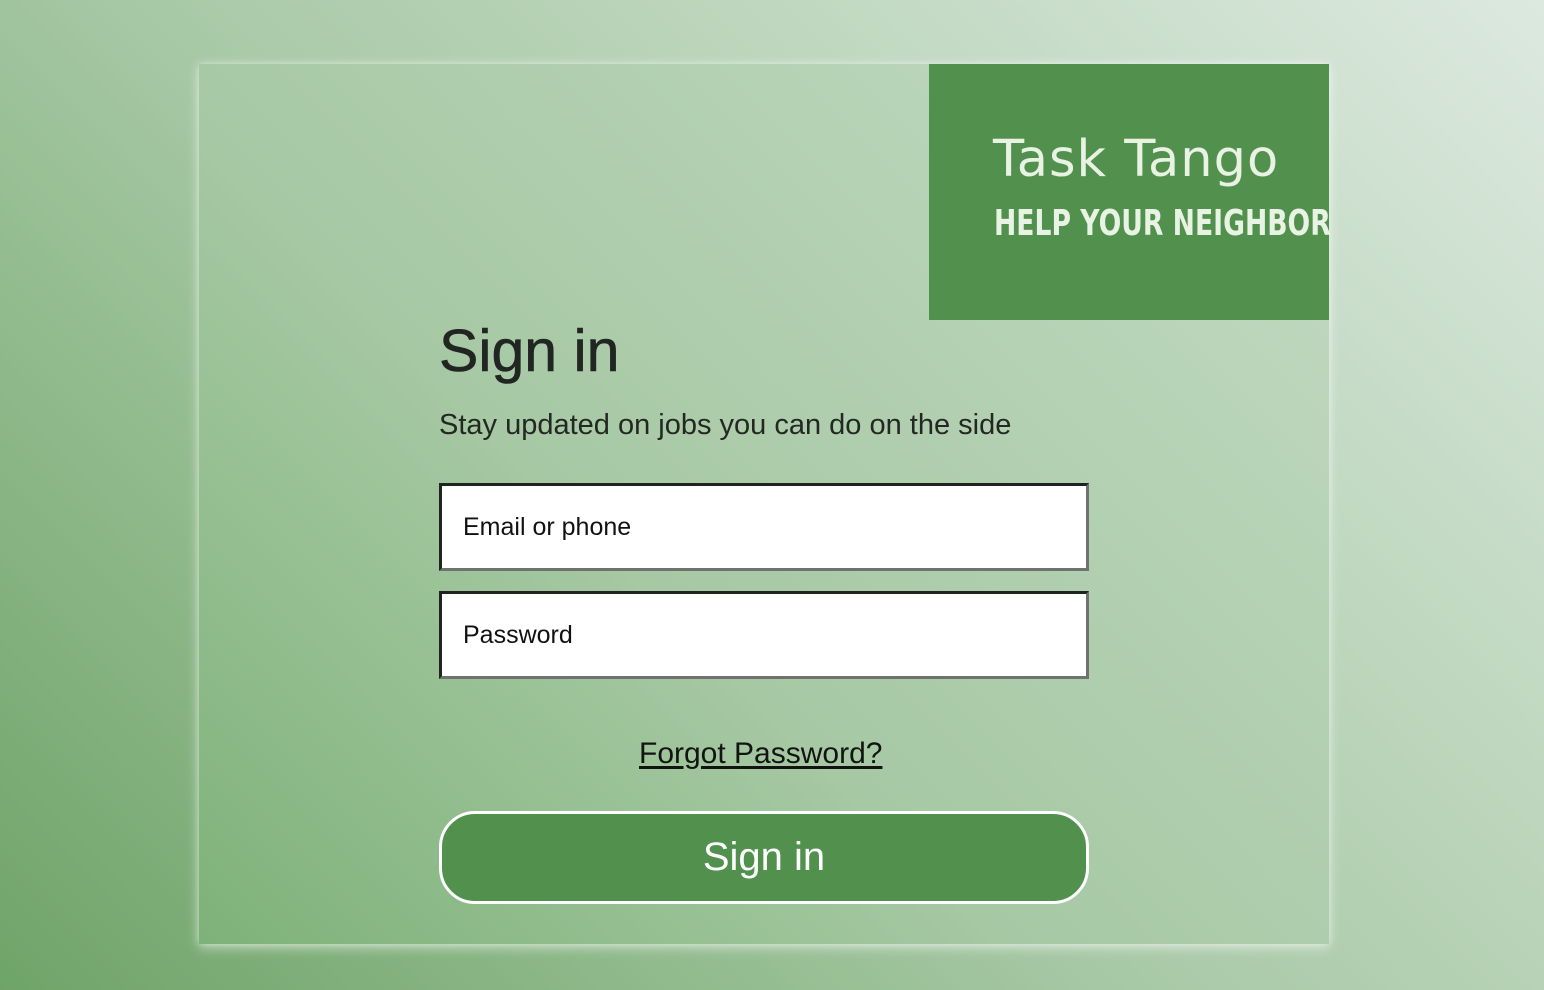 Image resolution: width=1544 pixels, height=990 pixels. What do you see at coordinates (1130, 192) in the screenshot?
I see `brand-logo: Task Tango HELP YOUR NEIGHBOR` at bounding box center [1130, 192].